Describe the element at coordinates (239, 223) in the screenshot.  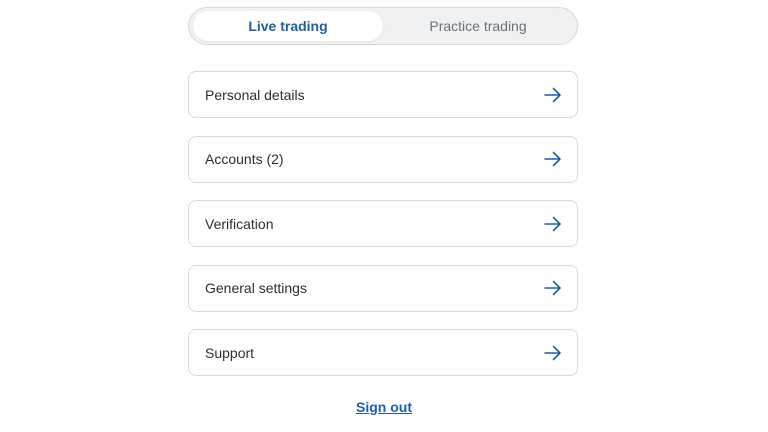
I see `menu-item-label: Verification` at that location.